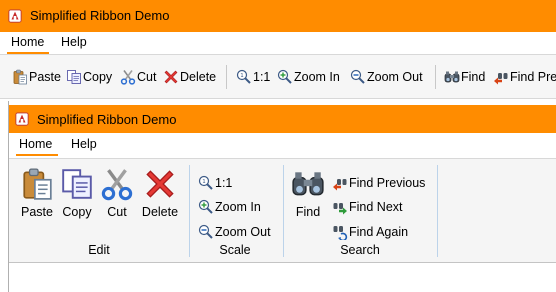 This screenshot has height=292, width=556. I want to click on ribbon-find-next-label: Find Next, so click(376, 207).